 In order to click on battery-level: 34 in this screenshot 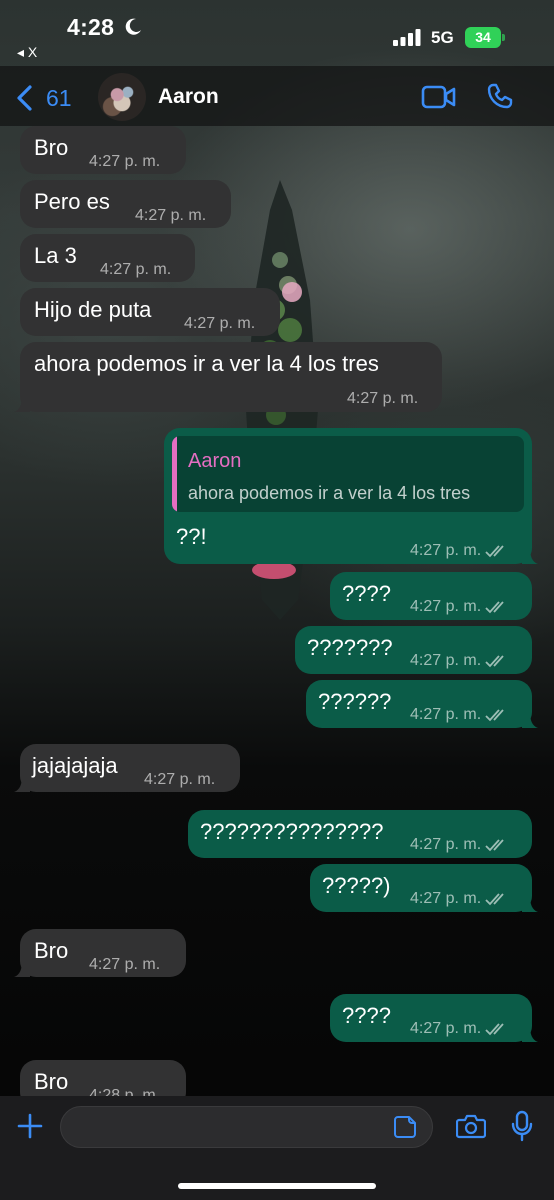, I will do `click(483, 37)`.